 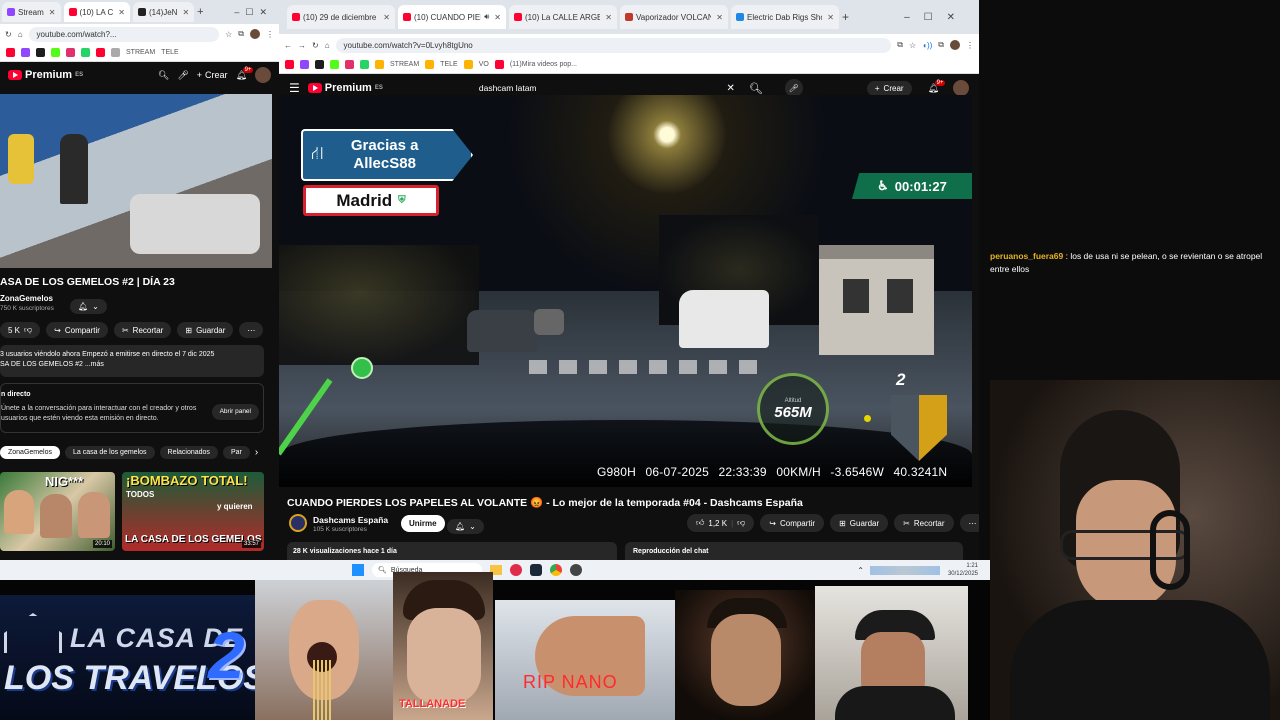 I want to click on taskbar-clock: 1:21 30/12/2025, so click(x=963, y=570).